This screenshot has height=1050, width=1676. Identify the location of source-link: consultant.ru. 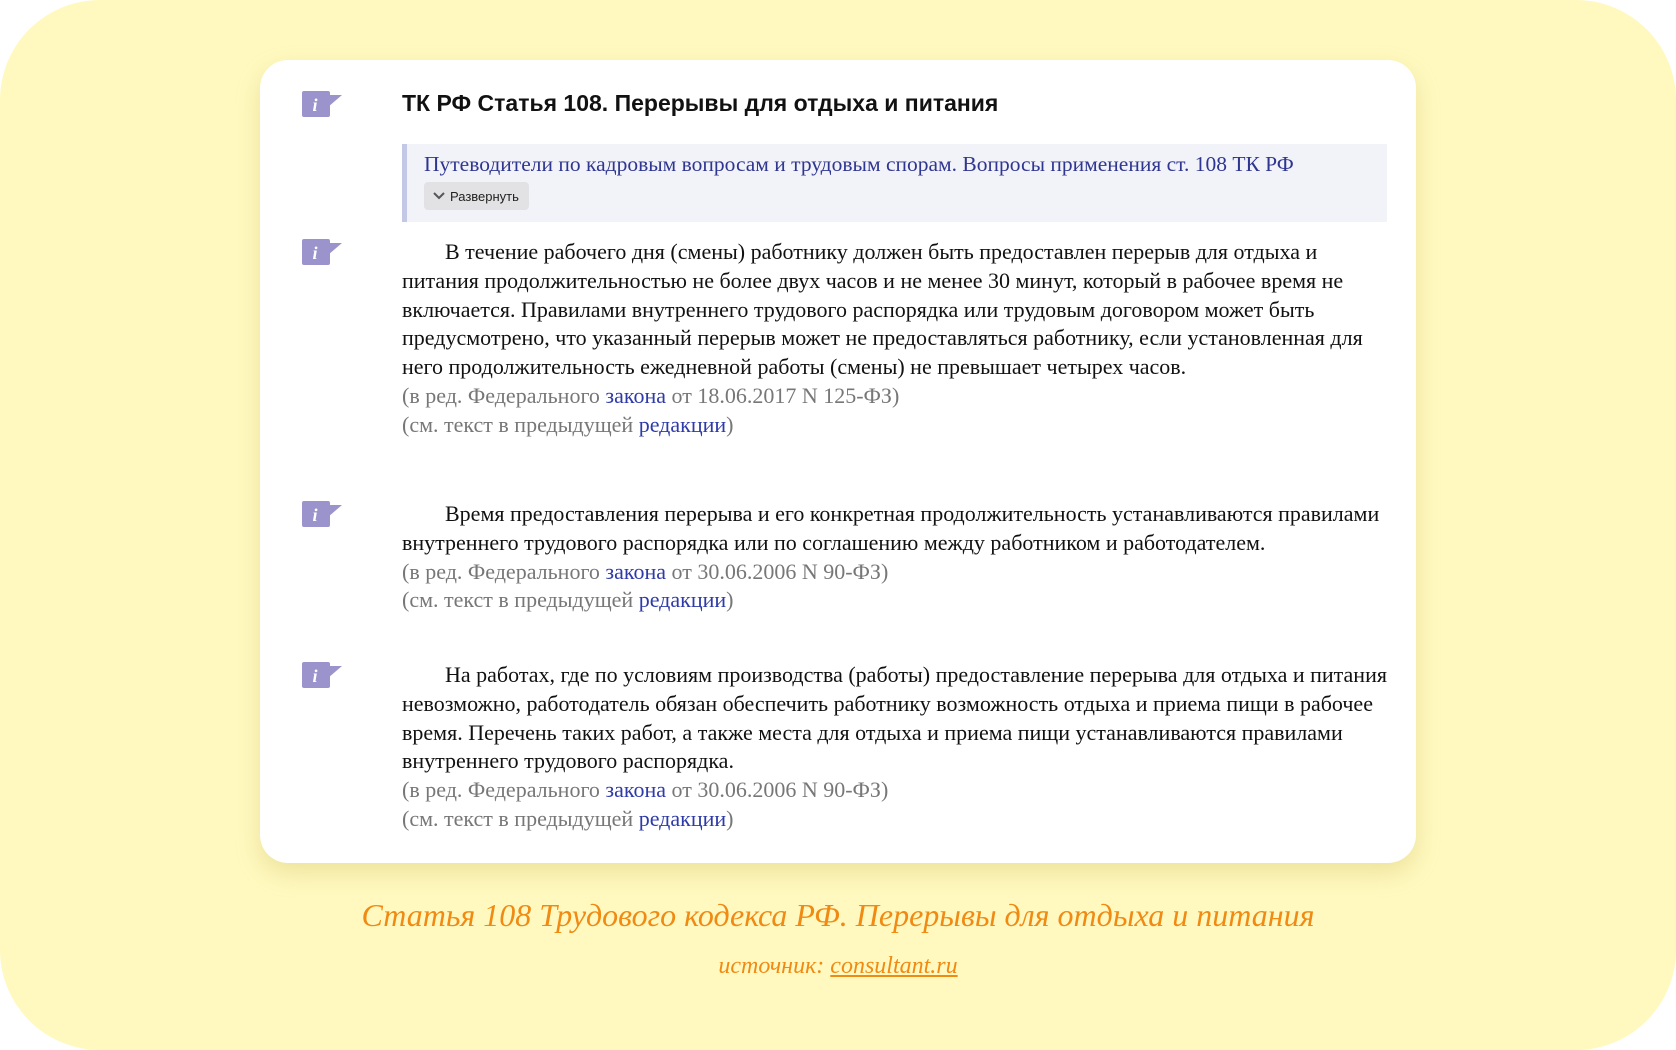
(893, 966).